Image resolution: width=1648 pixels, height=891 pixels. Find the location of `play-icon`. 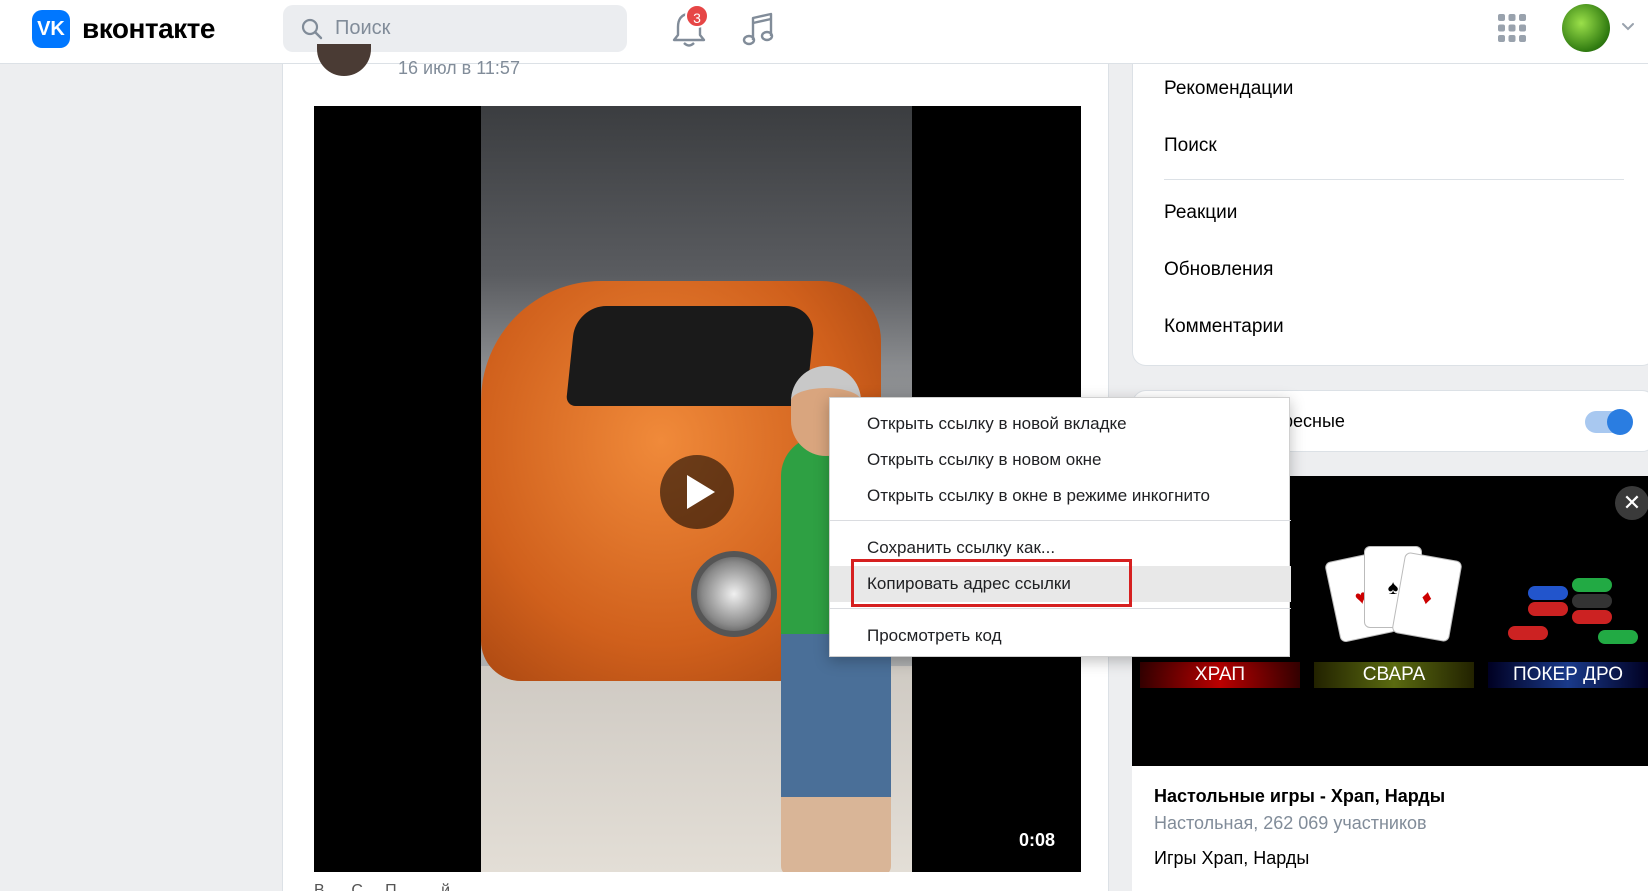

play-icon is located at coordinates (701, 492).